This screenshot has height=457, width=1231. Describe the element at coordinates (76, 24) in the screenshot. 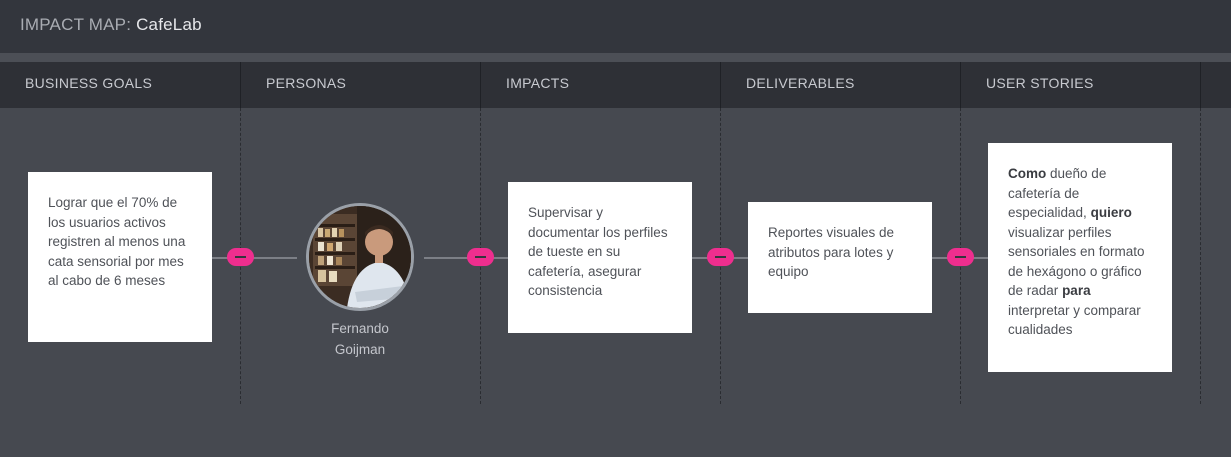

I see `title-prefix: IMPACT MAP:` at that location.